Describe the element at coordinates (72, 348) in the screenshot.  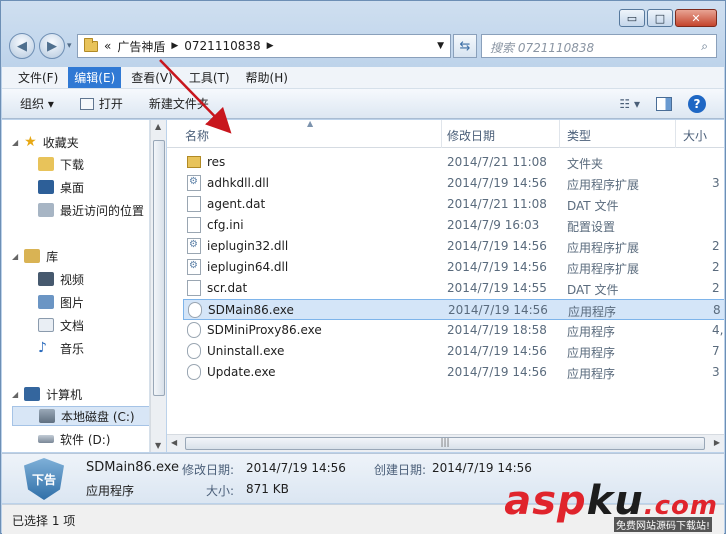
I see `sidebar-item-label: 音乐` at that location.